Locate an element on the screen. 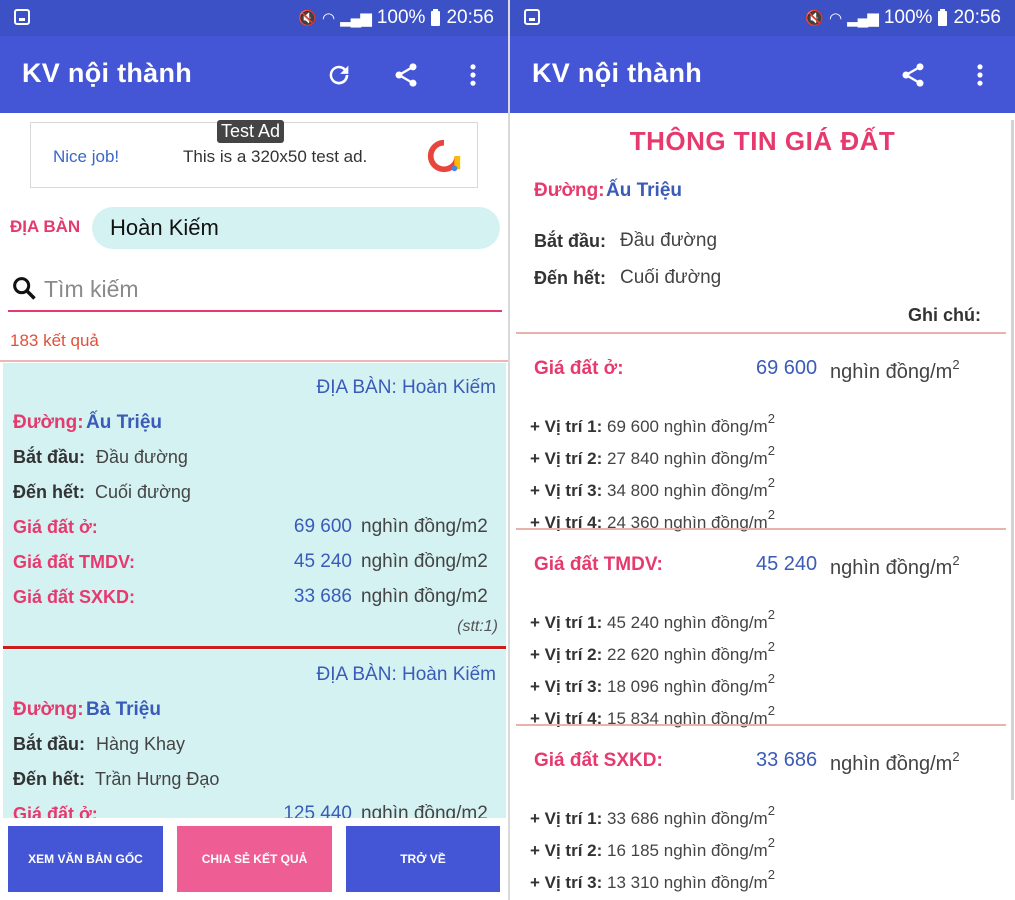  share-result-button: CHIA SẺ KẾT QUẢ is located at coordinates (254, 859).